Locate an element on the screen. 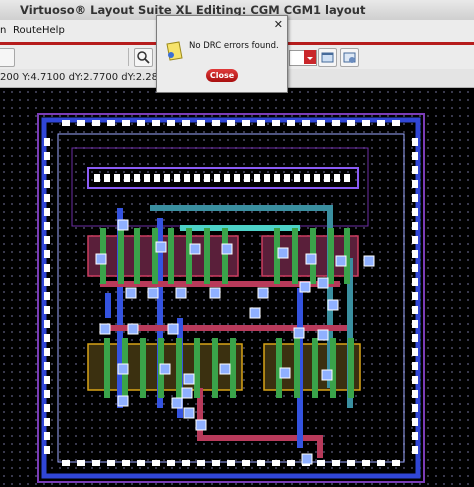 The width and height of the screenshot is (474, 487). menu-item-n: n is located at coordinates (3, 30).